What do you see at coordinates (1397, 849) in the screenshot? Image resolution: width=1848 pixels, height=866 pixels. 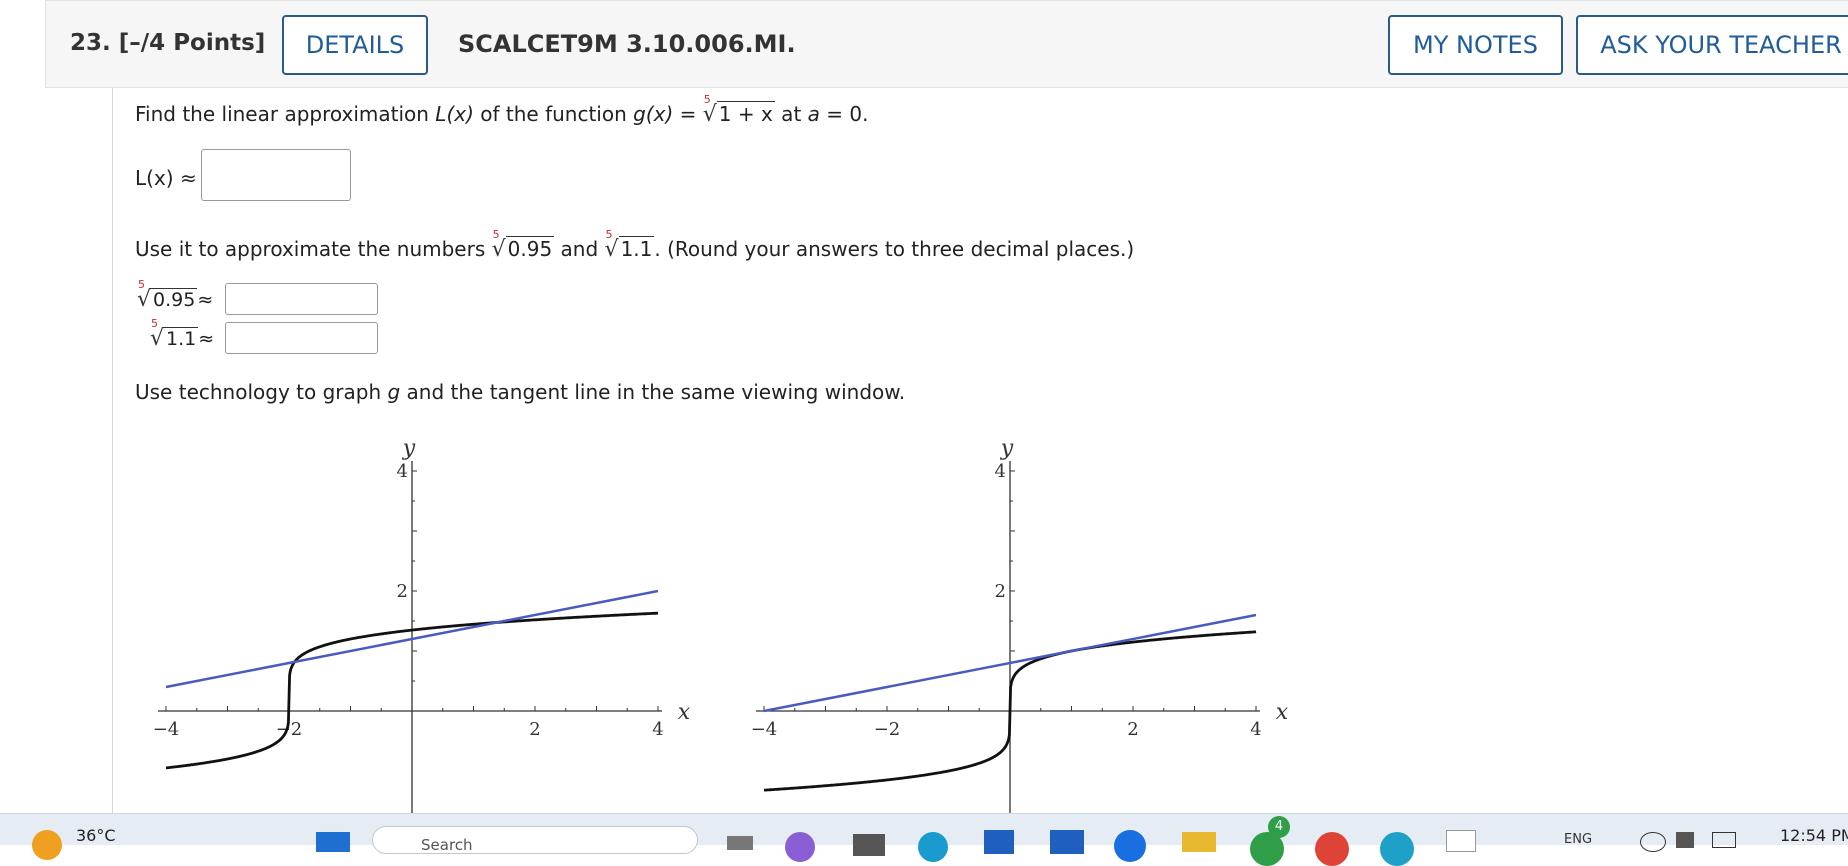 I see `app-icon-browser` at bounding box center [1397, 849].